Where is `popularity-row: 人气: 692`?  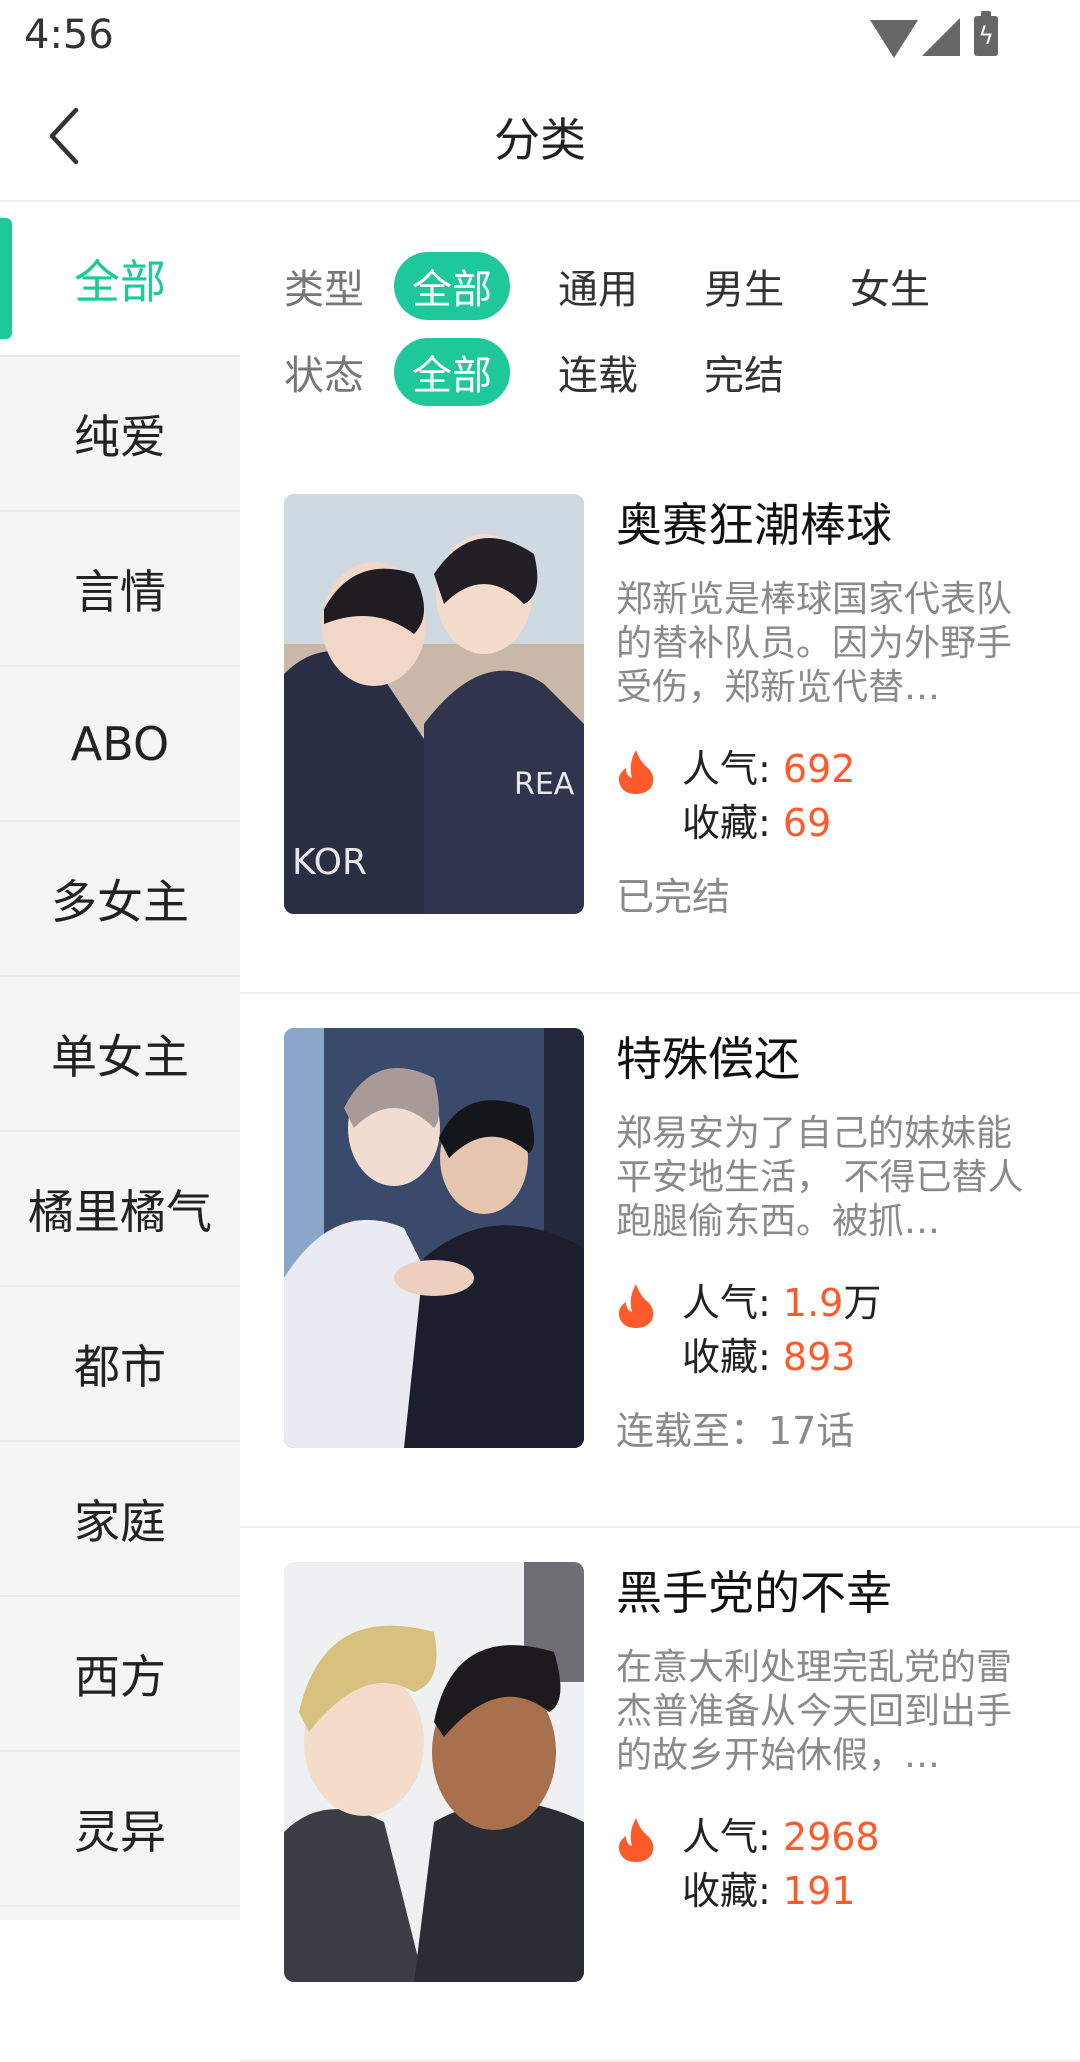
popularity-row: 人气: 692 is located at coordinates (768, 765).